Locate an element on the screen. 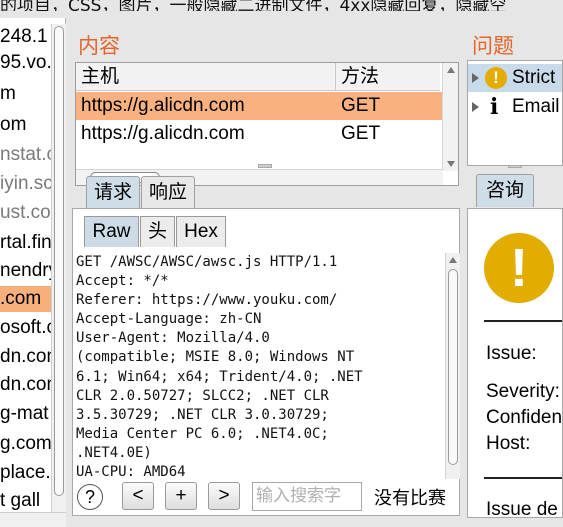  issue-item: ! Strict is located at coordinates (515, 78).